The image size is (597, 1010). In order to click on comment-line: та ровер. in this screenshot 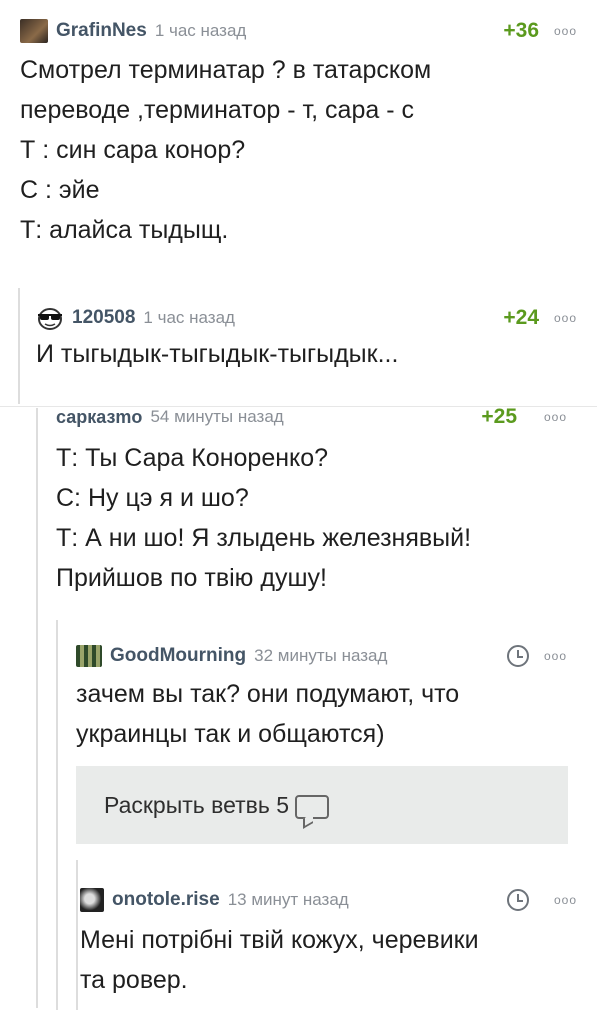, I will do `click(134, 980)`.